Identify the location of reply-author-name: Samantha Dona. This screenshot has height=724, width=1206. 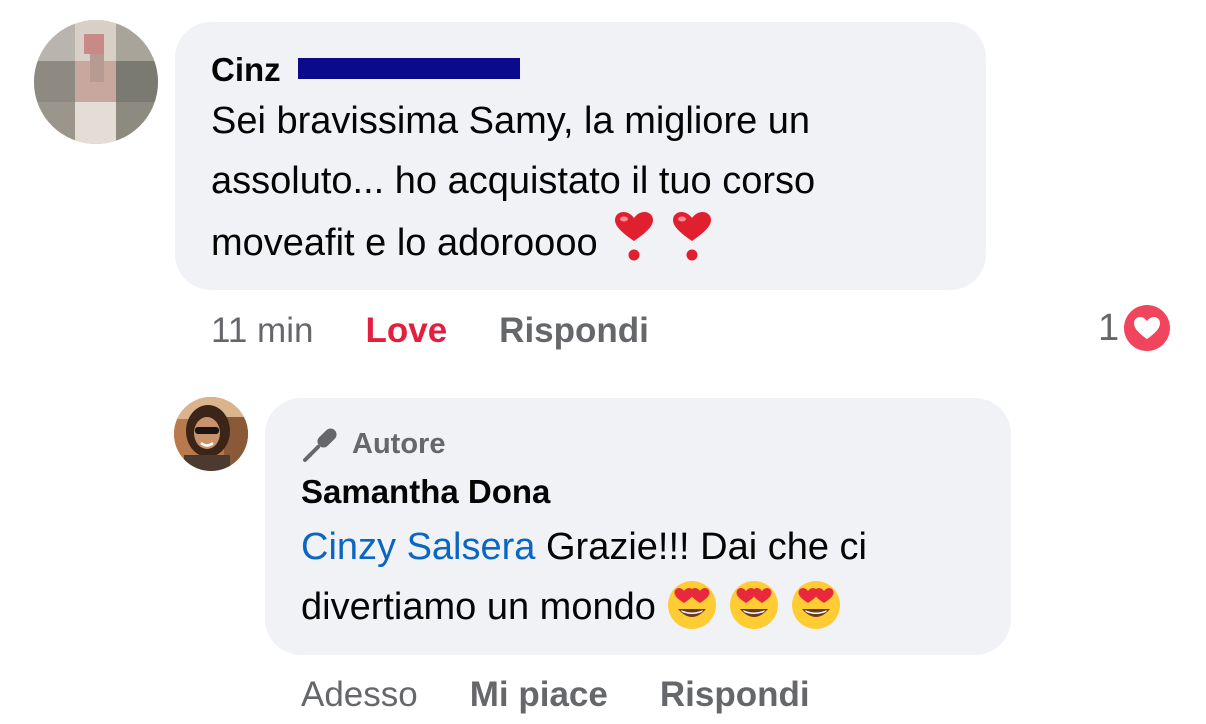
(638, 492).